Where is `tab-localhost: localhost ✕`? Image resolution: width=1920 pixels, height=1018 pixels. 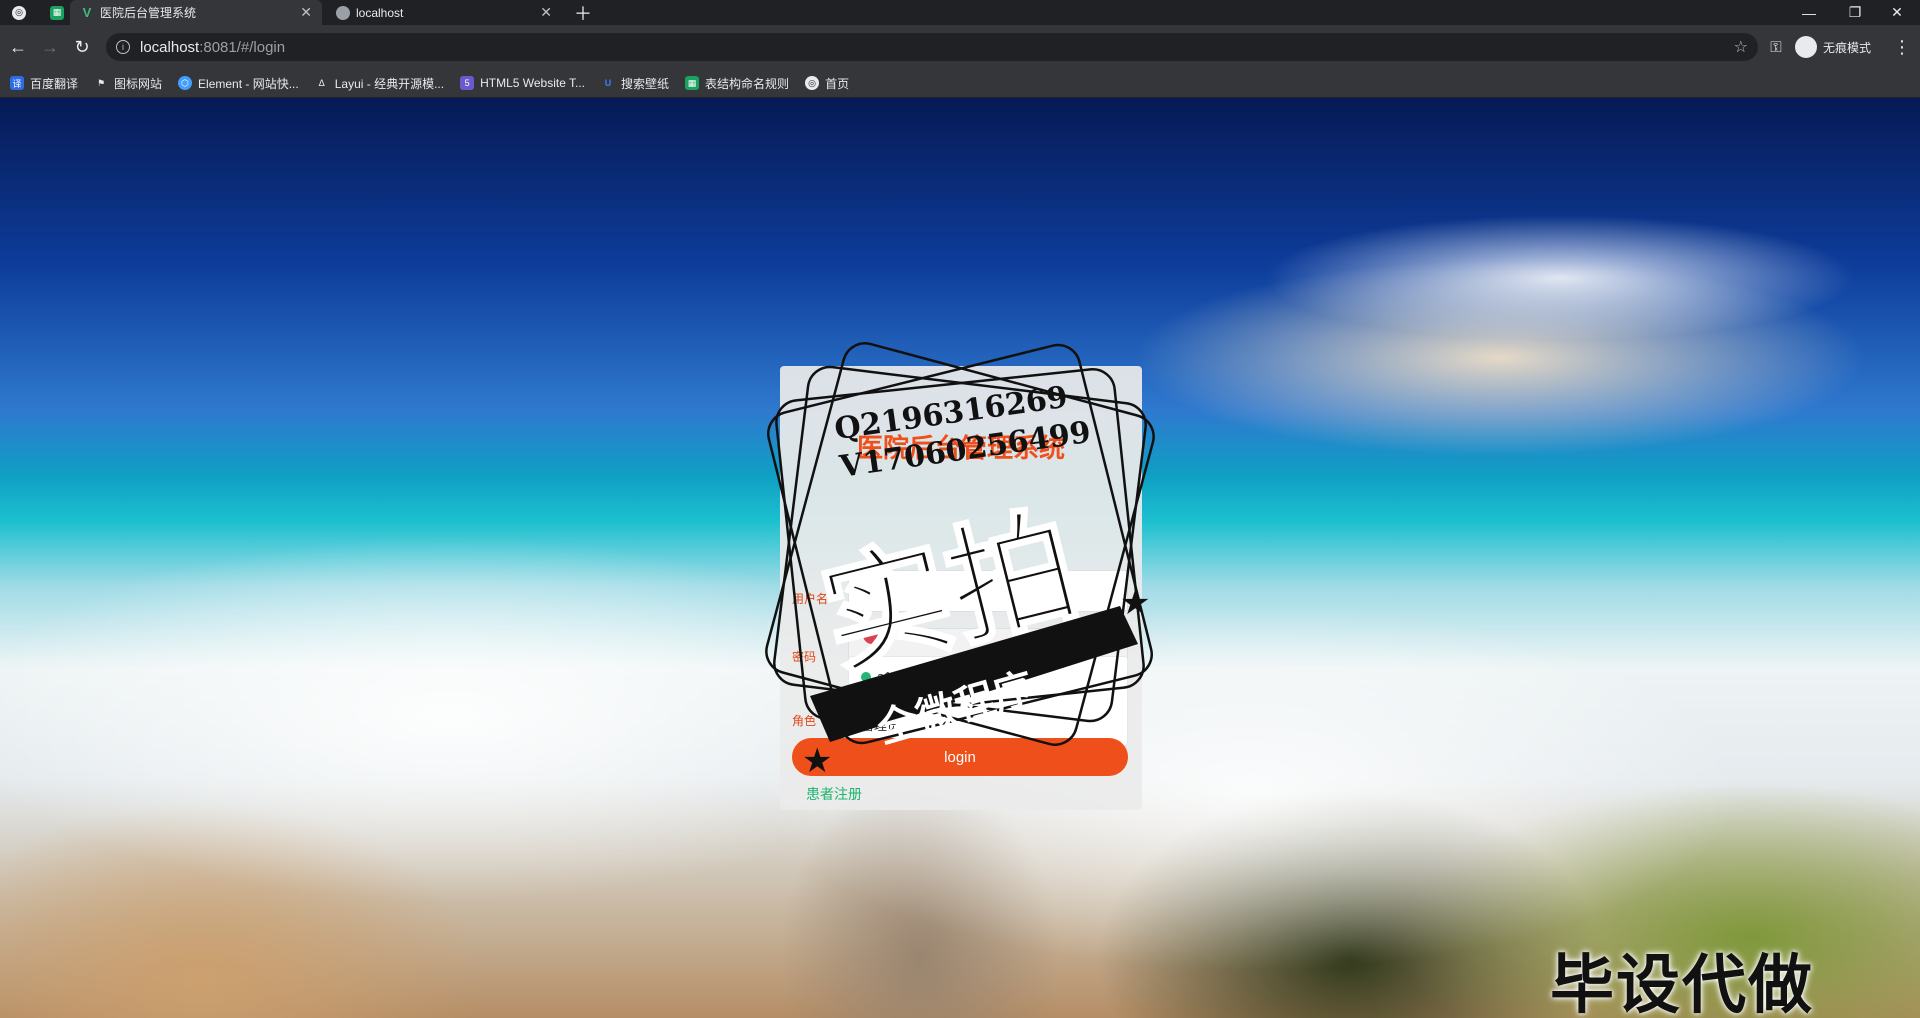 tab-localhost: localhost ✕ is located at coordinates (444, 12).